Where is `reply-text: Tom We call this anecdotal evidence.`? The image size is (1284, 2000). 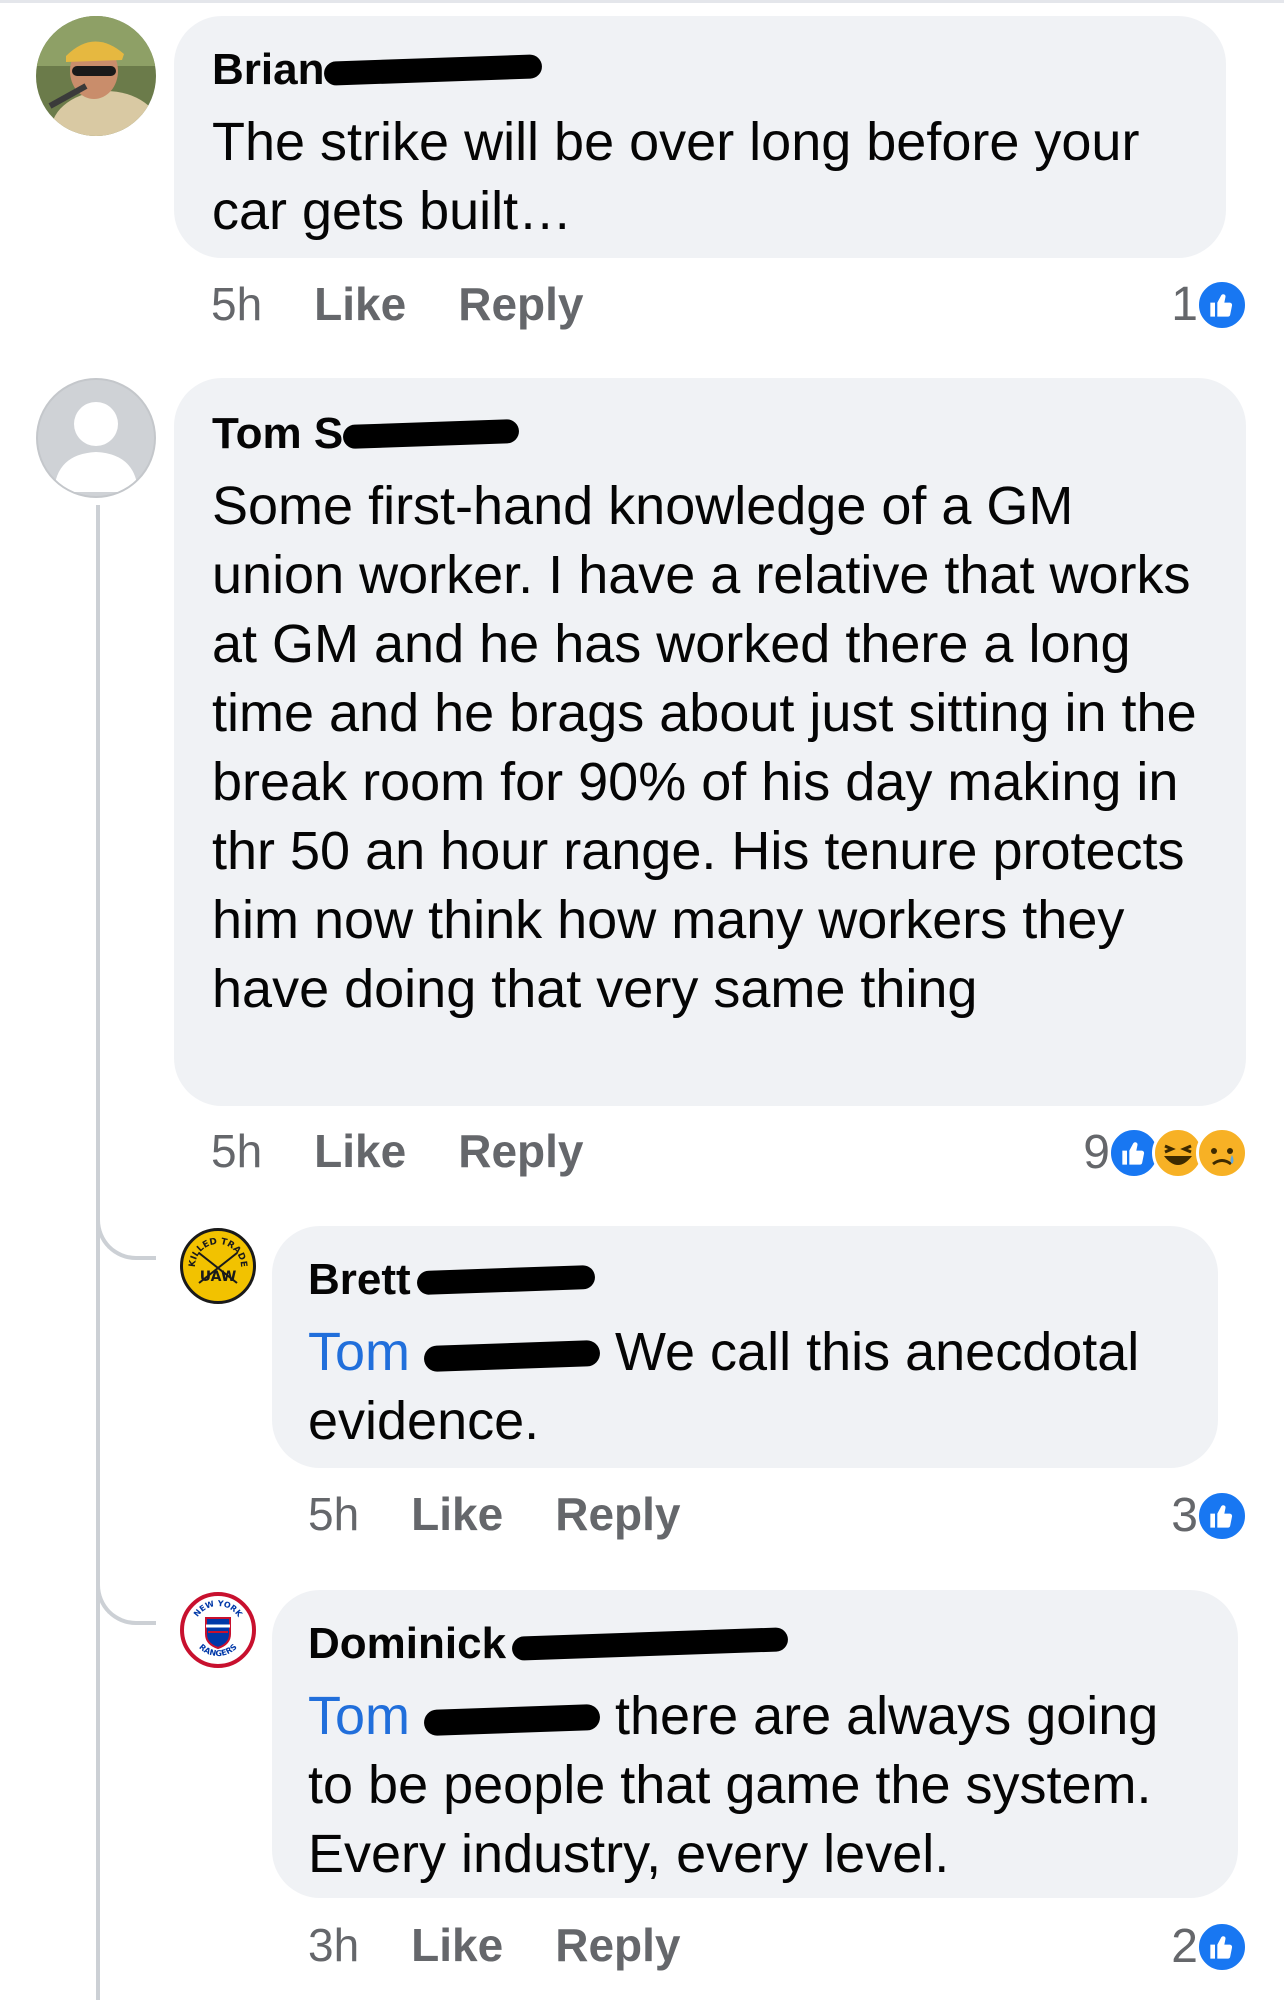 reply-text: Tom We call this anecdotal evidence. is located at coordinates (745, 1387).